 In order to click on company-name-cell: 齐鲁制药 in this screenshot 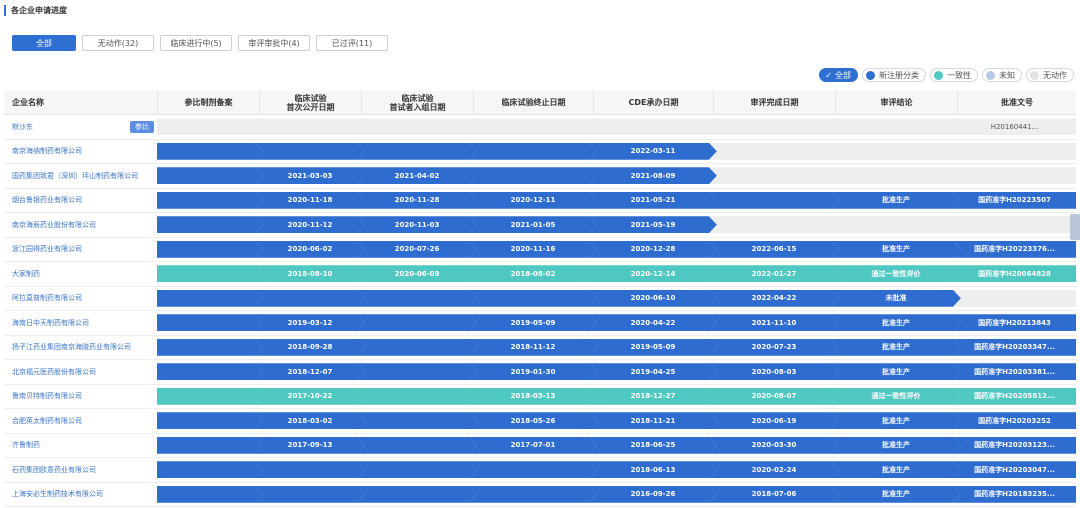, I will do `click(80, 445)`.